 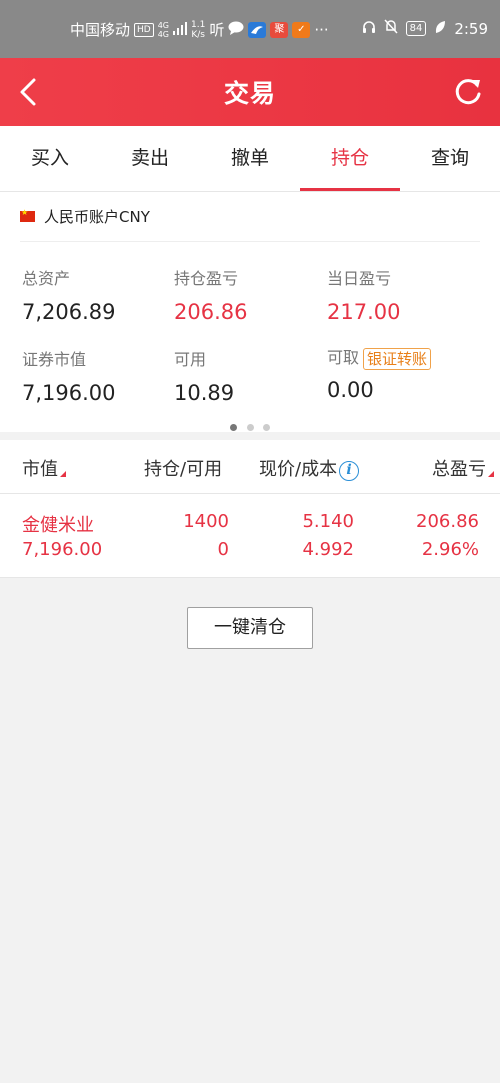 I want to click on col-price-cost: 现价/成本 i, so click(x=309, y=468).